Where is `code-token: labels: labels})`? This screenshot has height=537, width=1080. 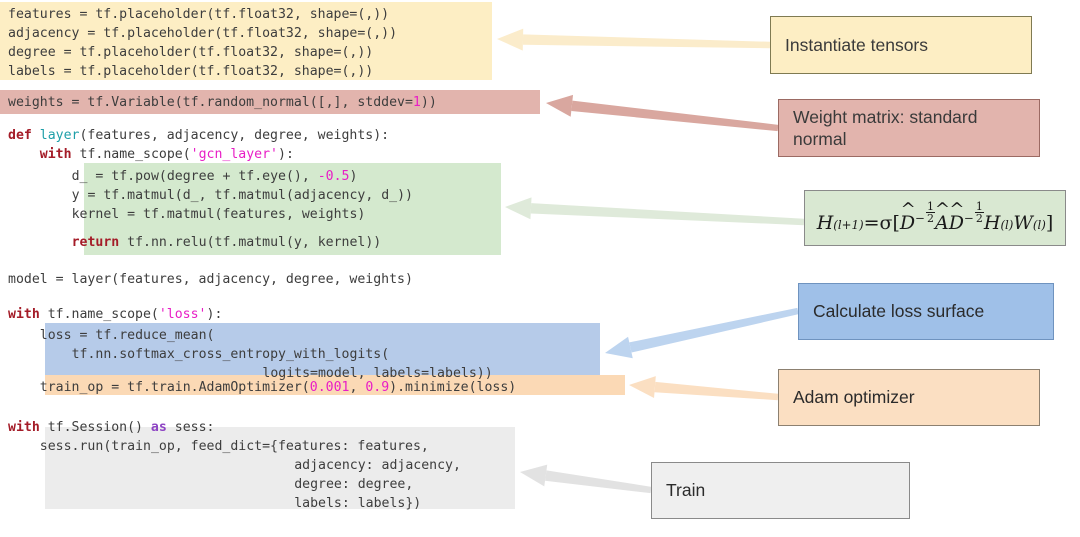
code-token: labels: labels}) is located at coordinates (358, 503).